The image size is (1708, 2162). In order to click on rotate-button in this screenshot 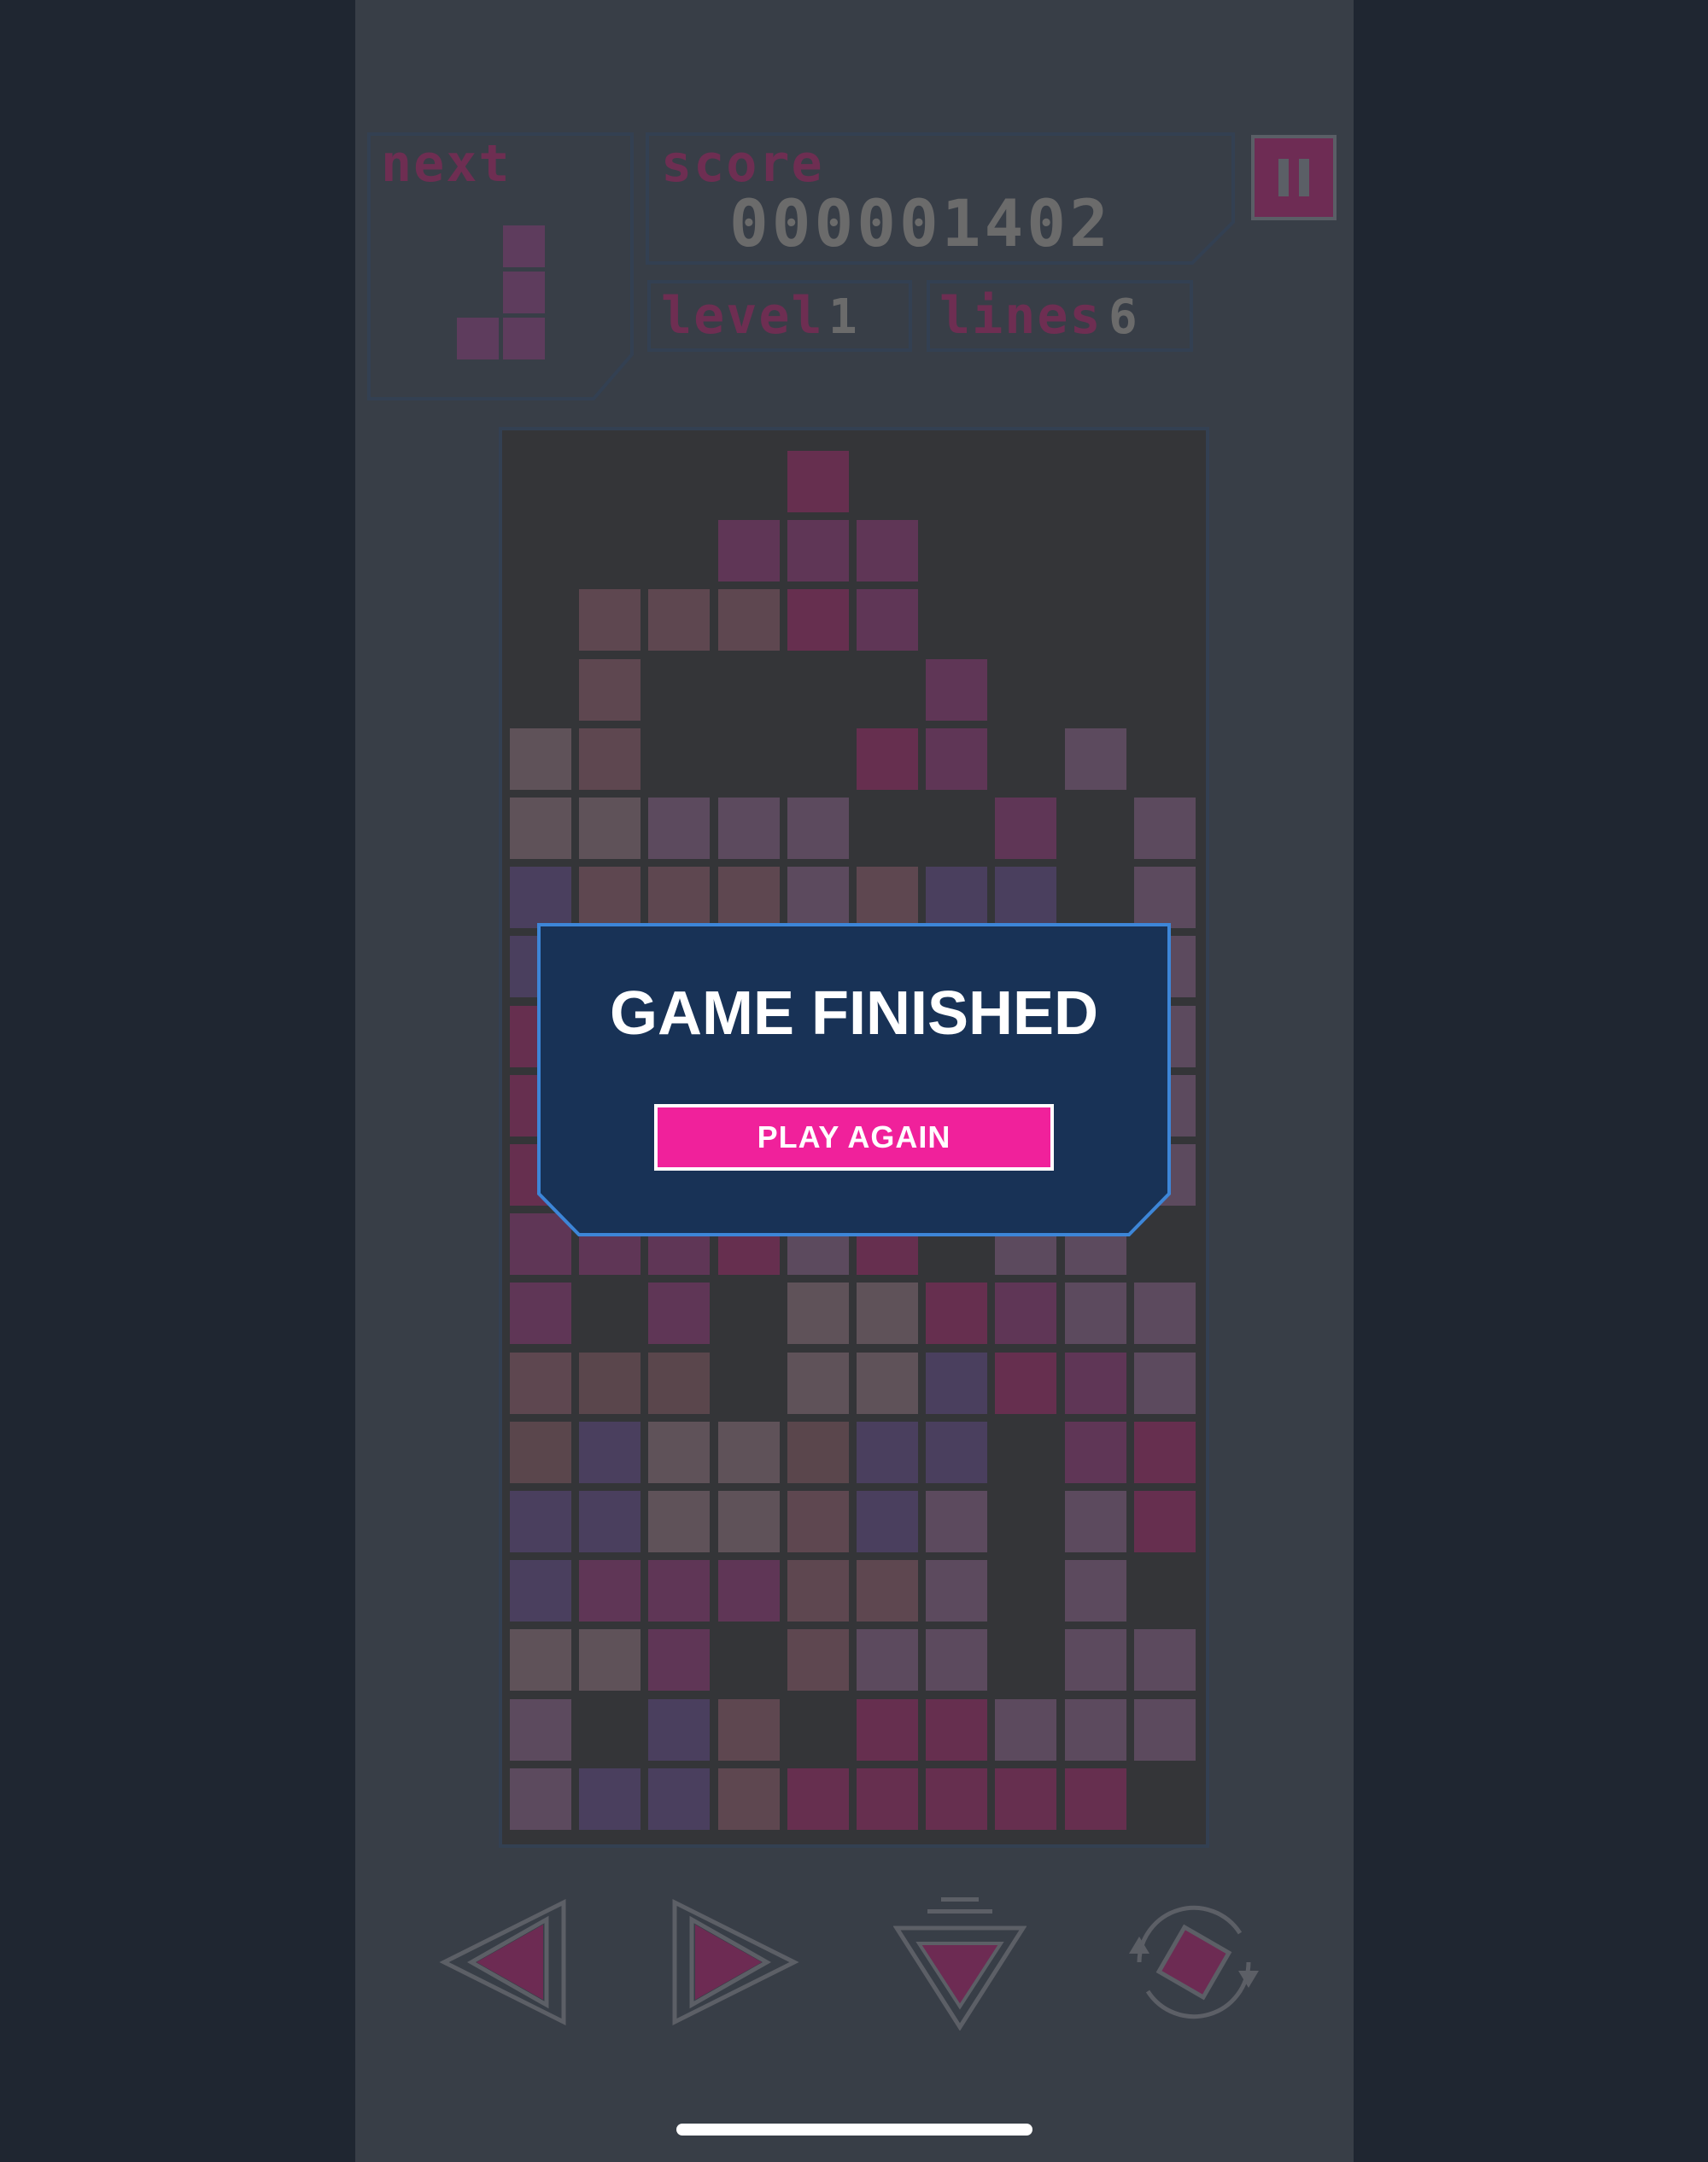, I will do `click(1193, 1962)`.